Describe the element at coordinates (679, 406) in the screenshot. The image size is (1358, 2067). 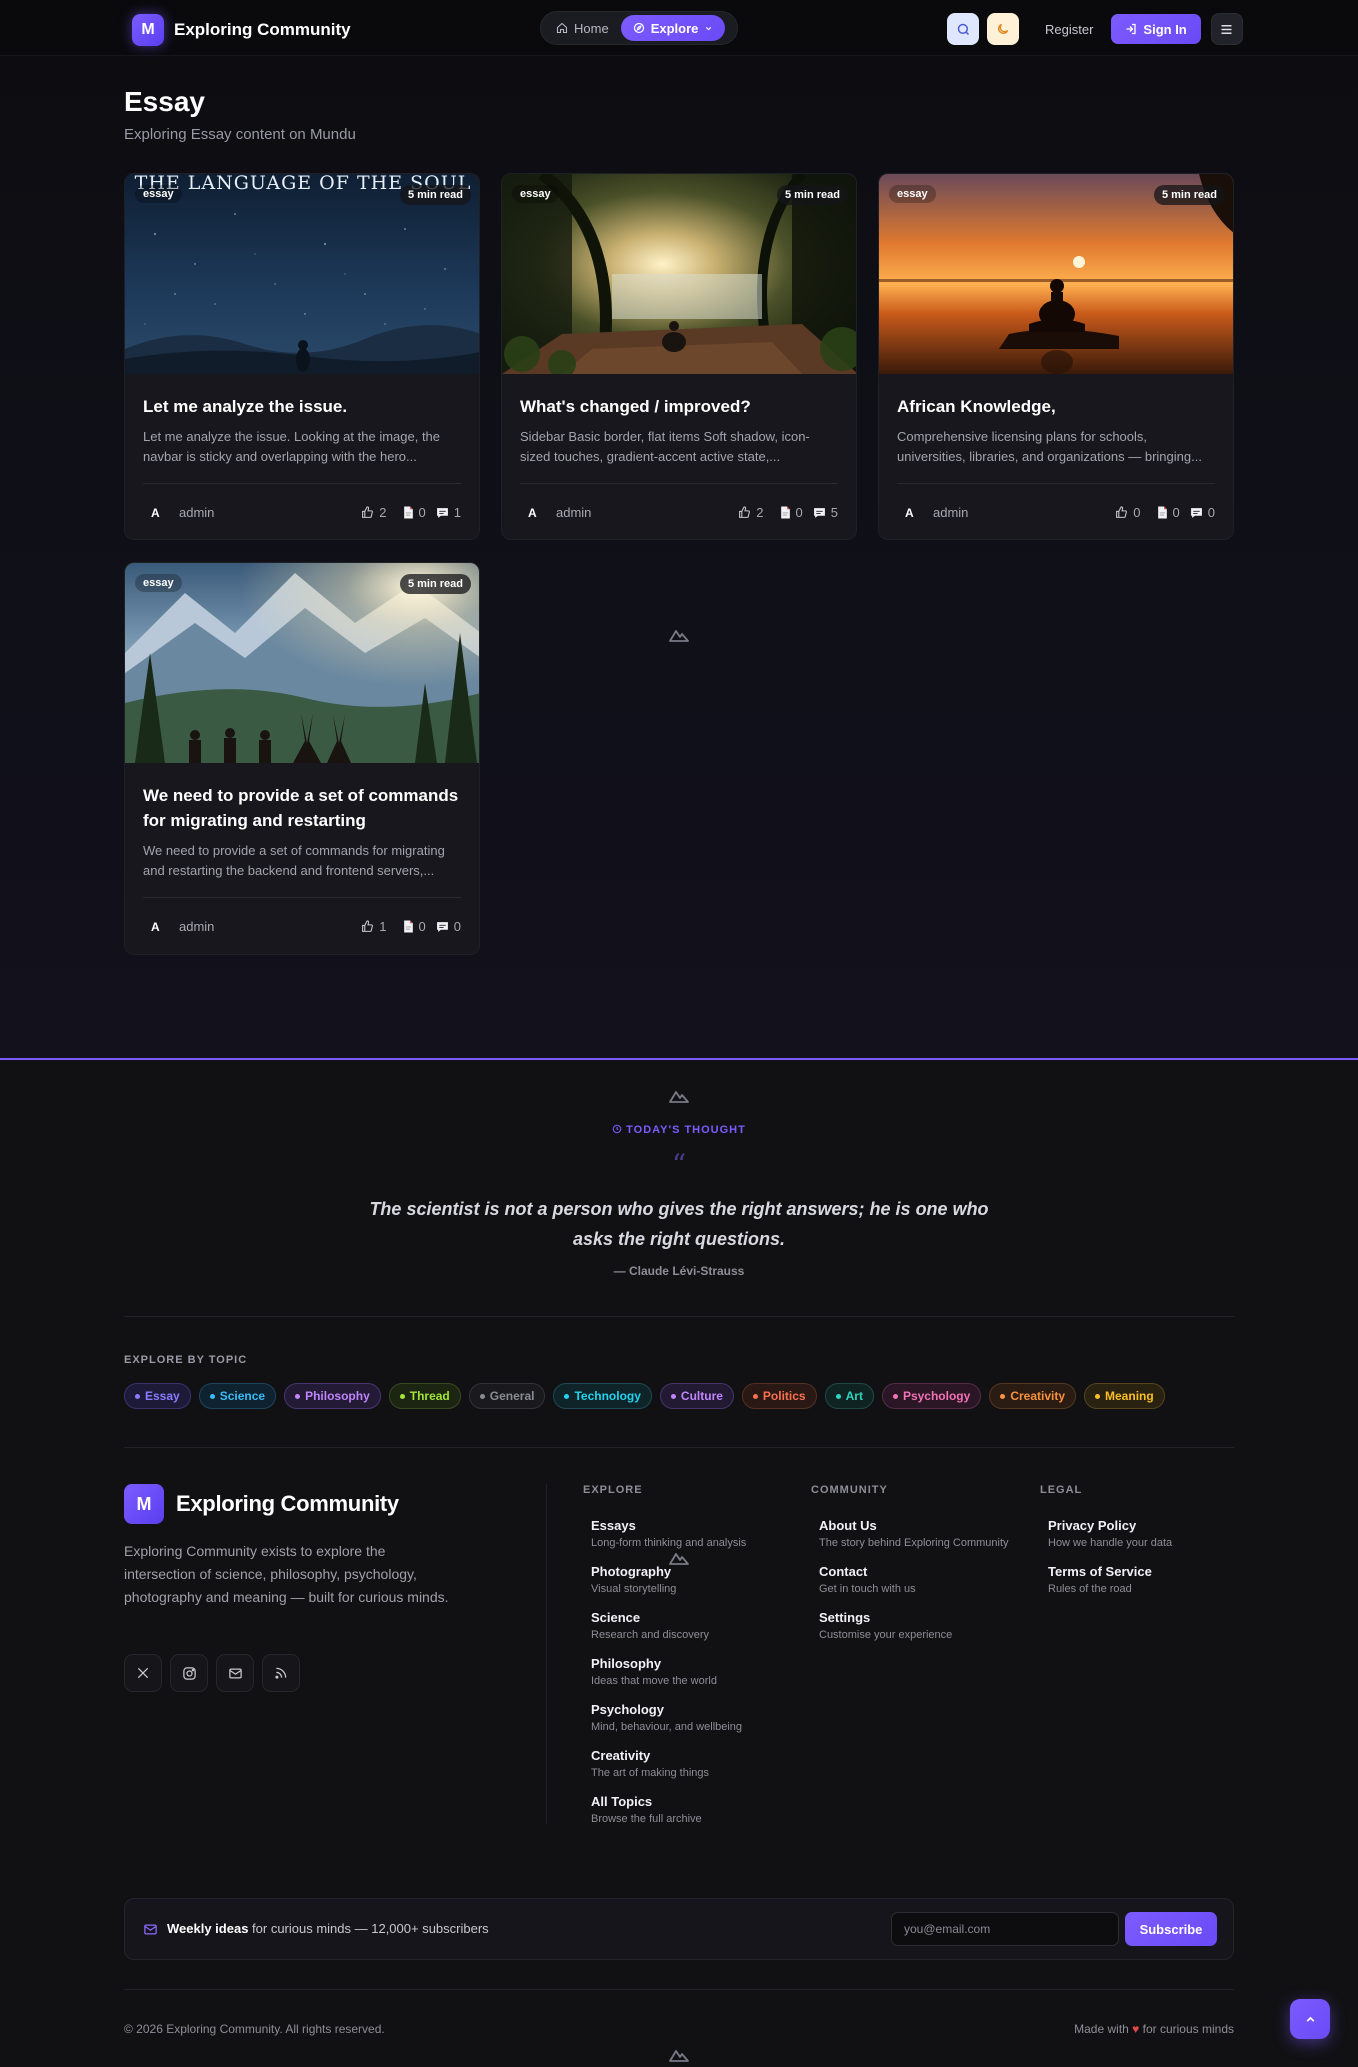
I see `post-title: What's changed / improved?` at that location.